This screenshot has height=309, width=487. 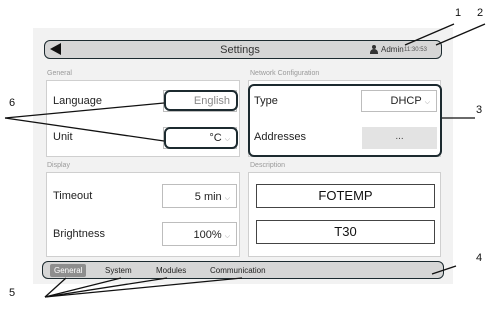 What do you see at coordinates (12, 103) in the screenshot?
I see `callout-number-6: 6` at bounding box center [12, 103].